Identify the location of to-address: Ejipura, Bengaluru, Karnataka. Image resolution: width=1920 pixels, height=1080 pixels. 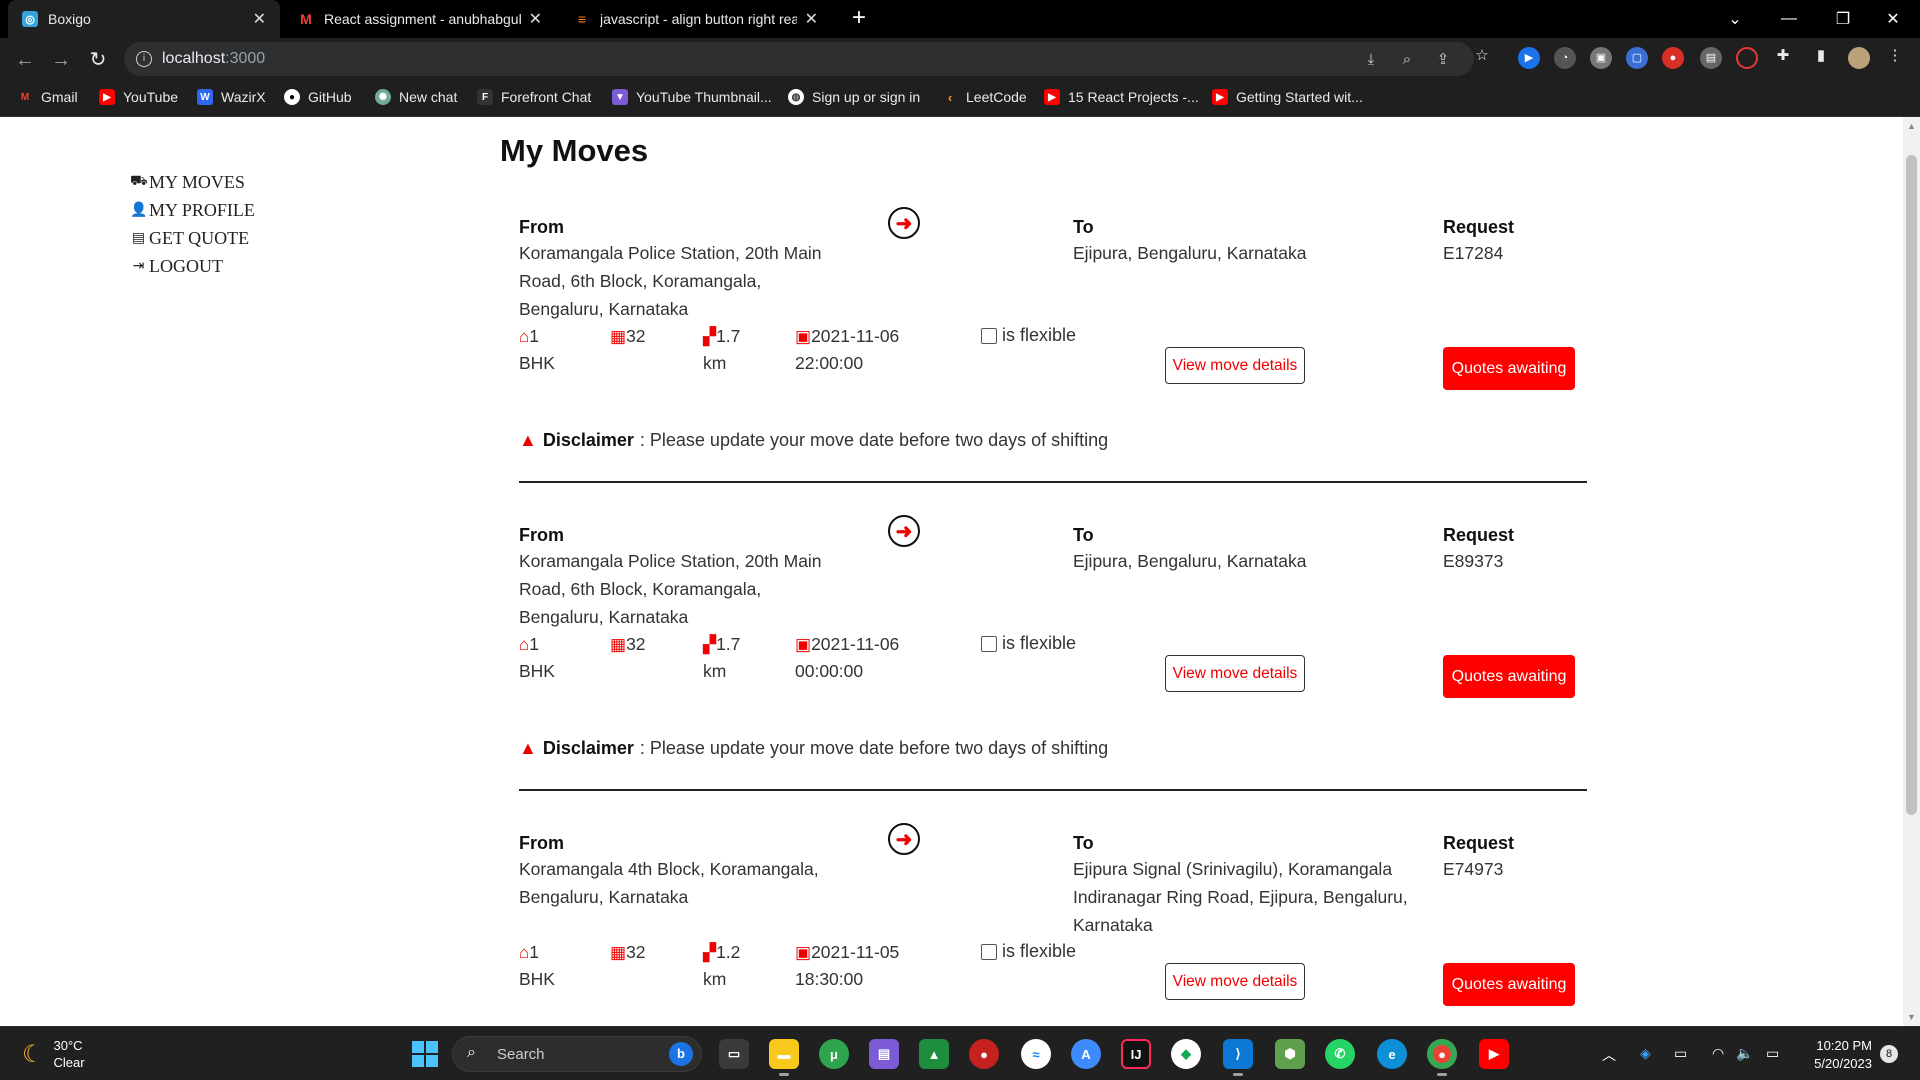
(1190, 561).